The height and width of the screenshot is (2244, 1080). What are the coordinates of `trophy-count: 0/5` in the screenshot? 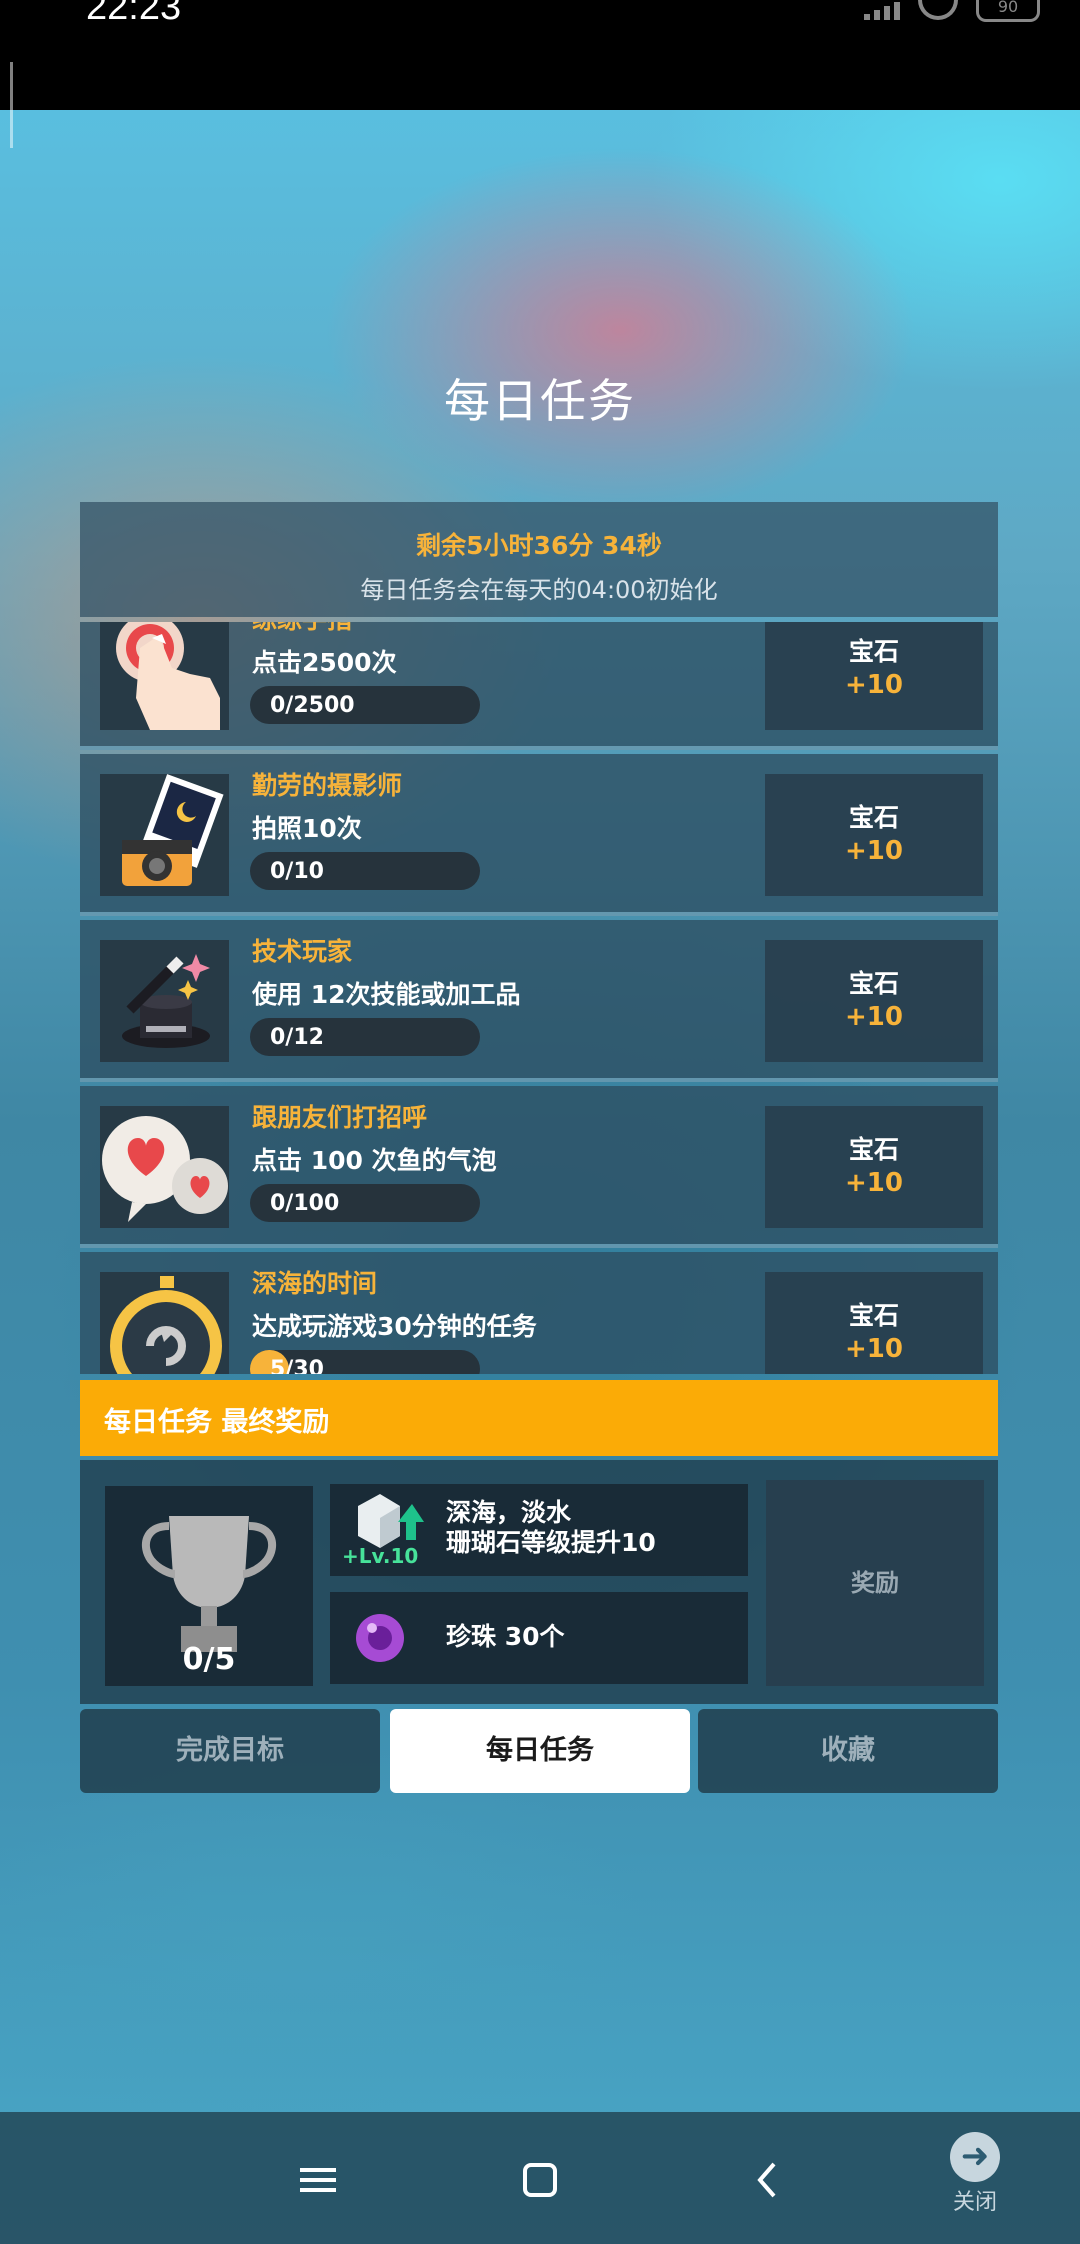 It's located at (209, 1659).